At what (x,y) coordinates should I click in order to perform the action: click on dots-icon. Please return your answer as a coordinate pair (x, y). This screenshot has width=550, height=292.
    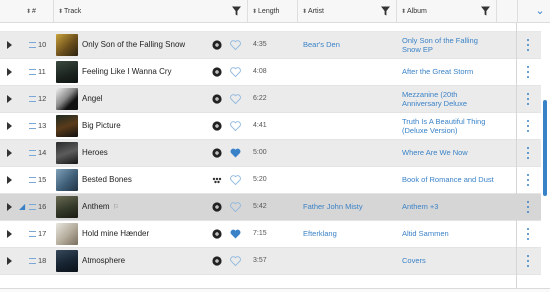
    Looking at the image, I should click on (217, 180).